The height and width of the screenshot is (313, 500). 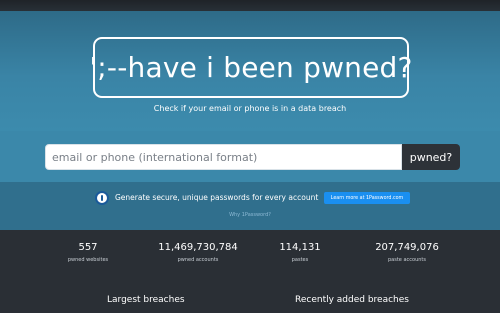 What do you see at coordinates (300, 260) in the screenshot?
I see `stat-label: pastes` at bounding box center [300, 260].